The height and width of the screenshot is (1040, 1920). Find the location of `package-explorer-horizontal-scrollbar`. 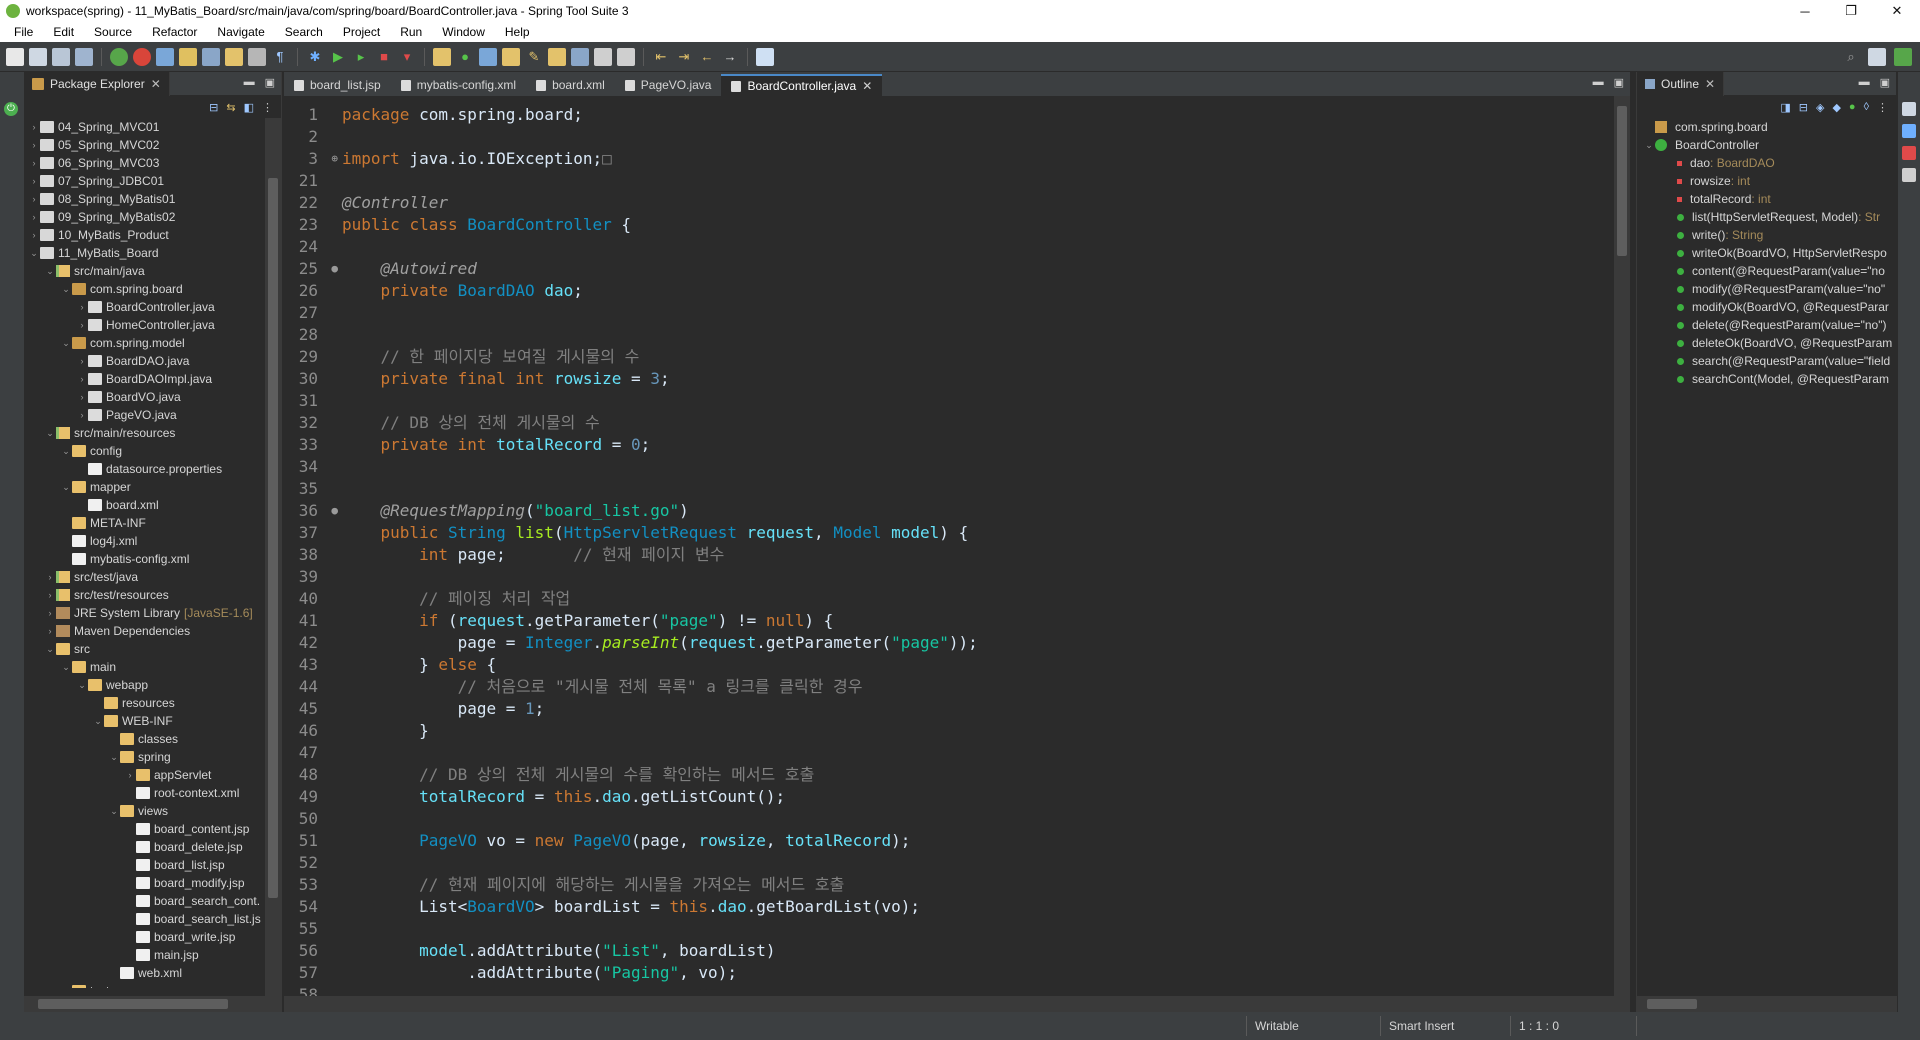

package-explorer-horizontal-scrollbar is located at coordinates (153, 1004).